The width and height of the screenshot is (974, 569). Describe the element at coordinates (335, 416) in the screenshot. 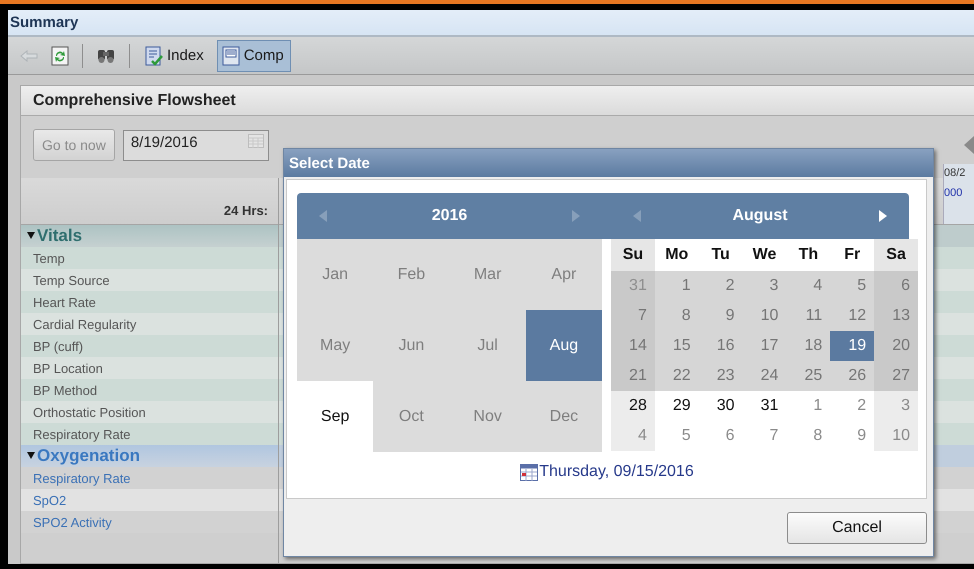

I see `month-cell: Sep` at that location.